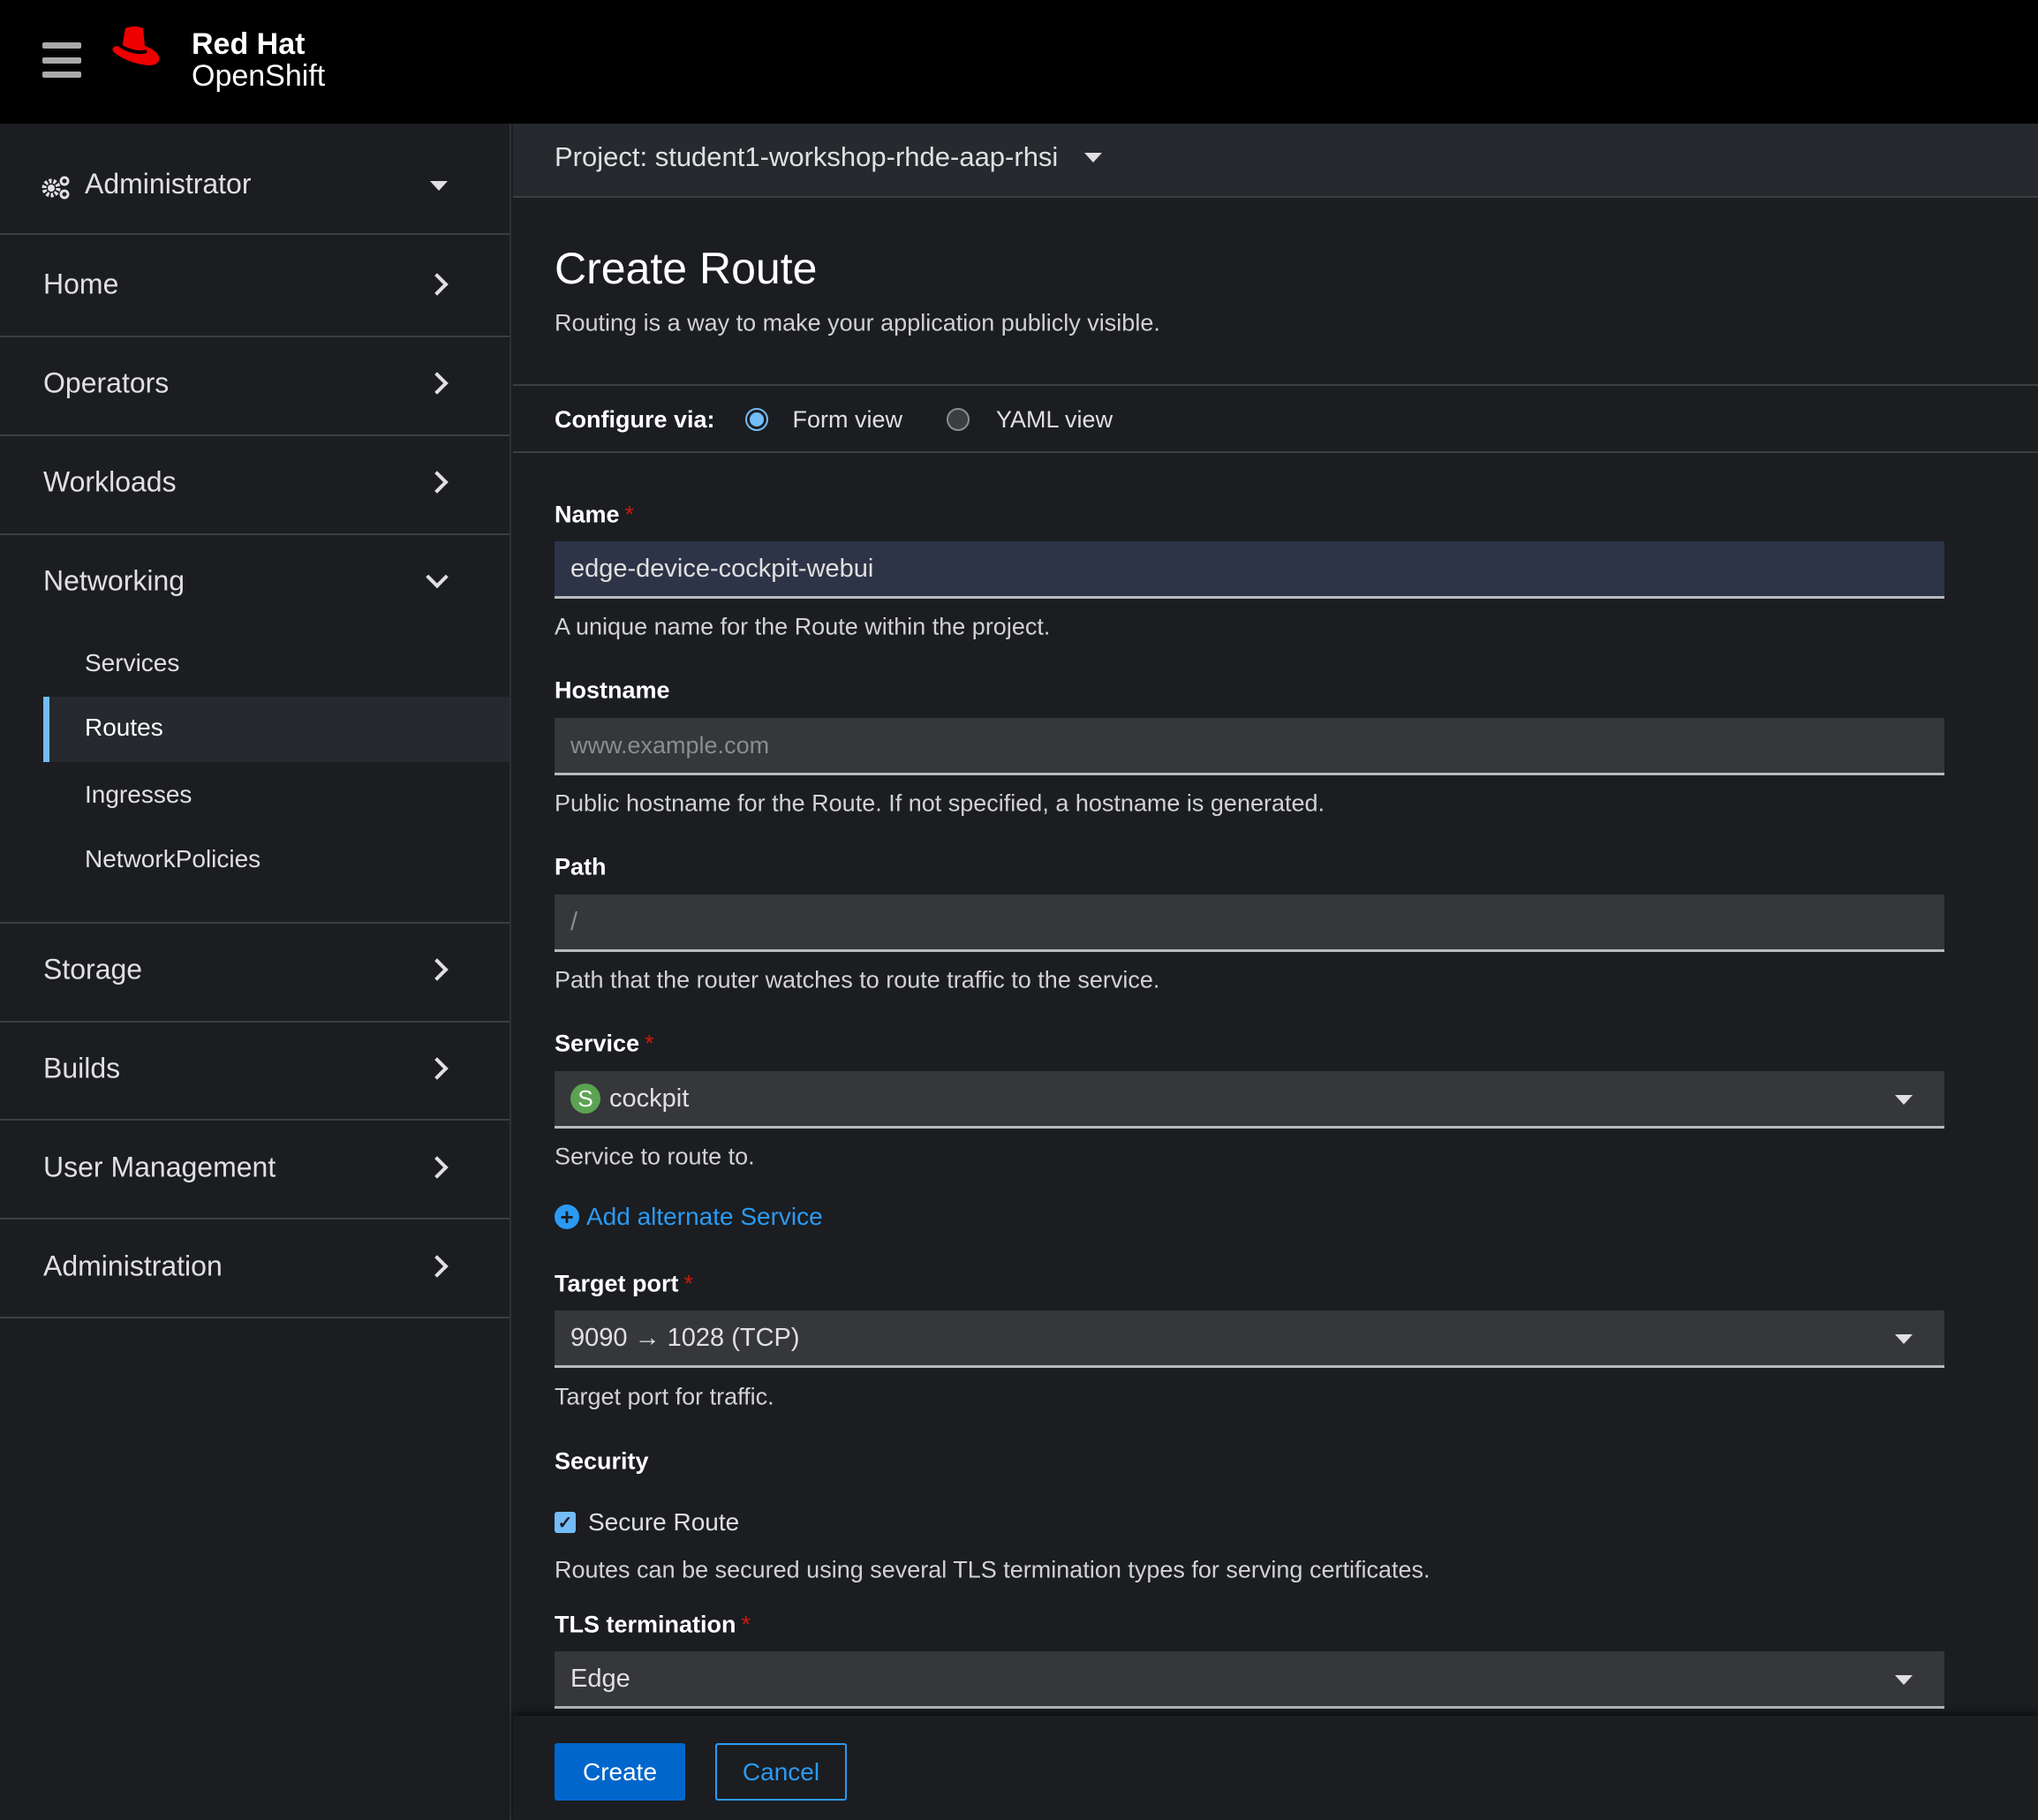  Describe the element at coordinates (114, 580) in the screenshot. I see `nav-label: Networking` at that location.